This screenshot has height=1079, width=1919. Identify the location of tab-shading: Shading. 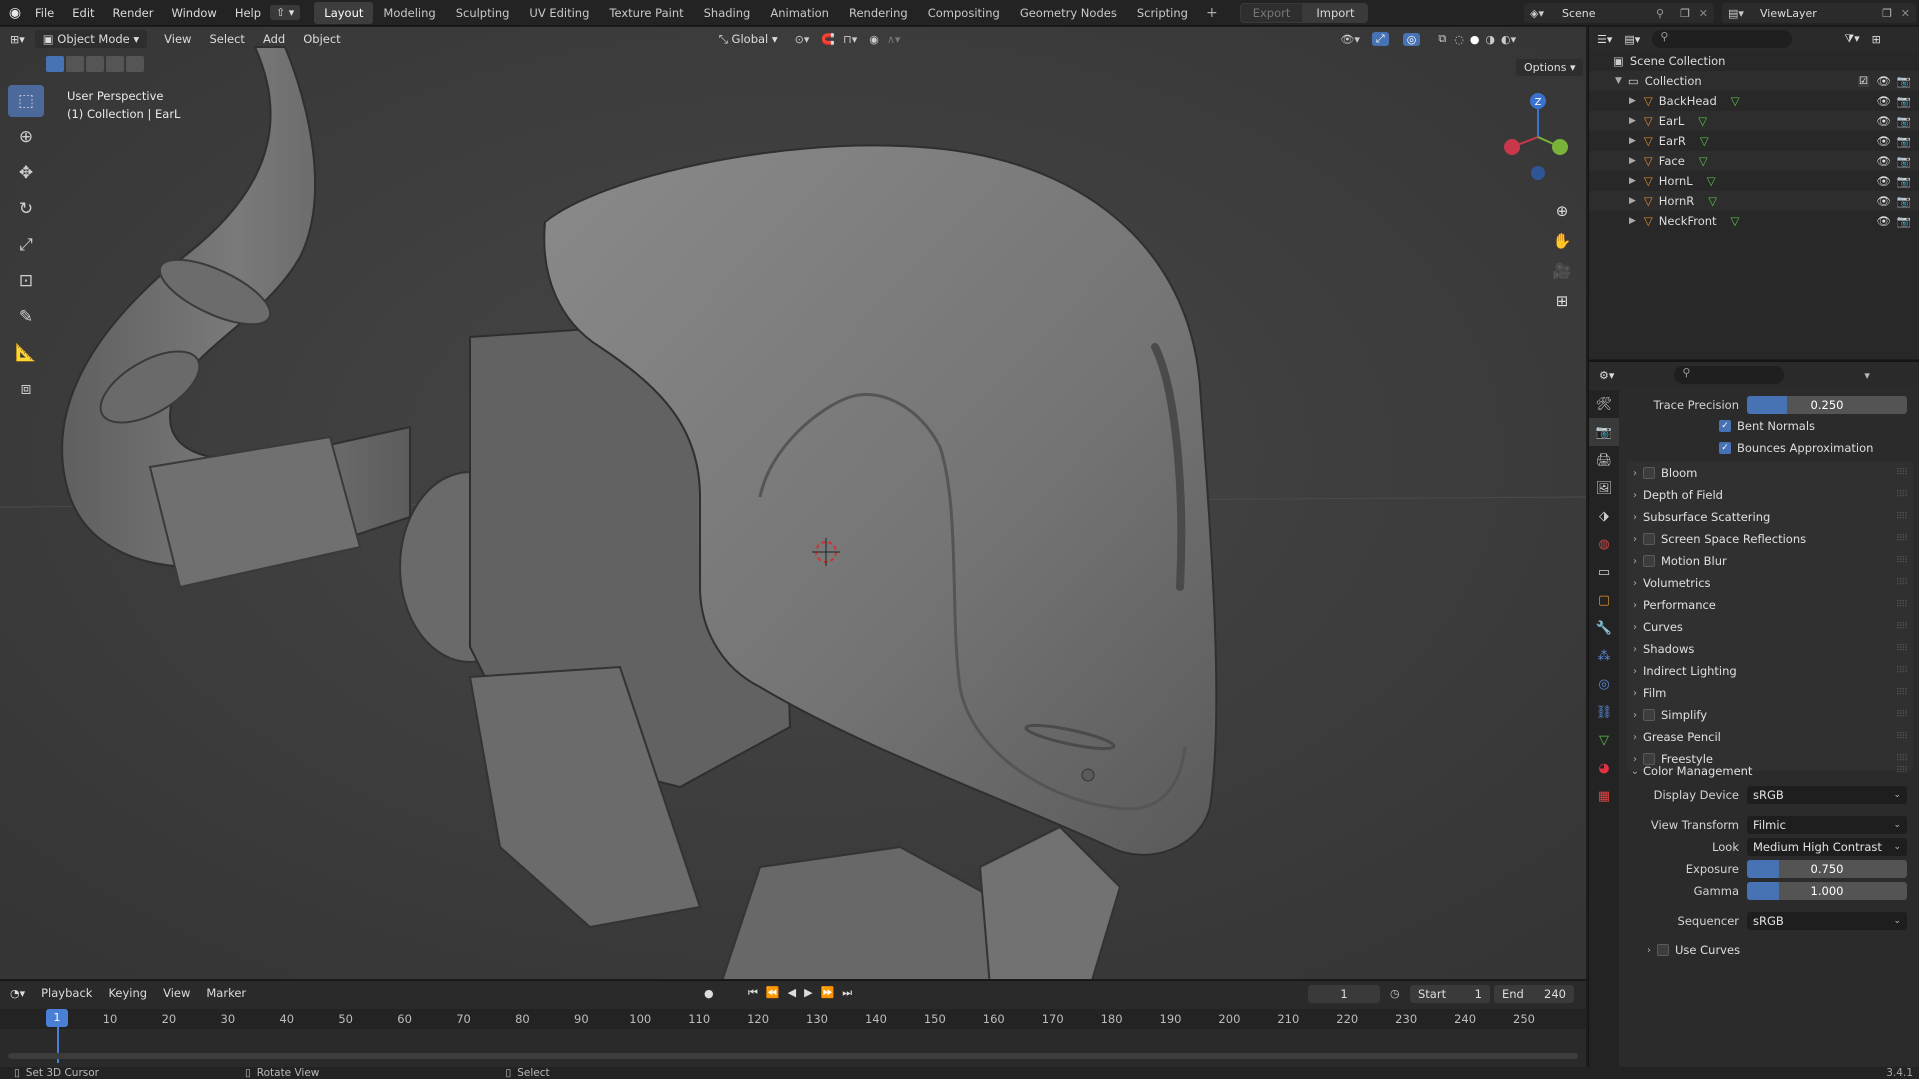
(727, 13).